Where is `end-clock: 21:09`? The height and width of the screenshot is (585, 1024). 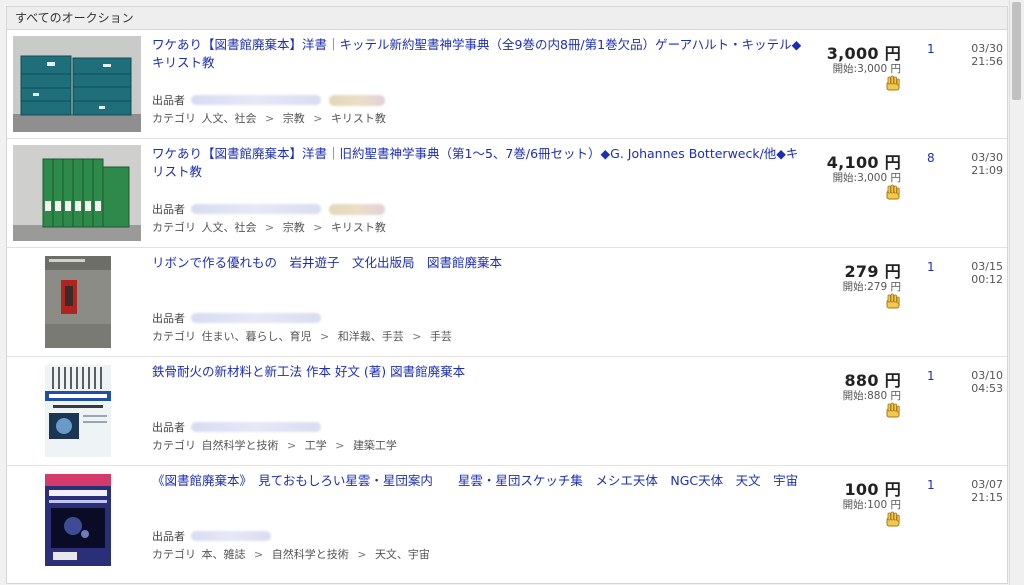 end-clock: 21:09 is located at coordinates (987, 170).